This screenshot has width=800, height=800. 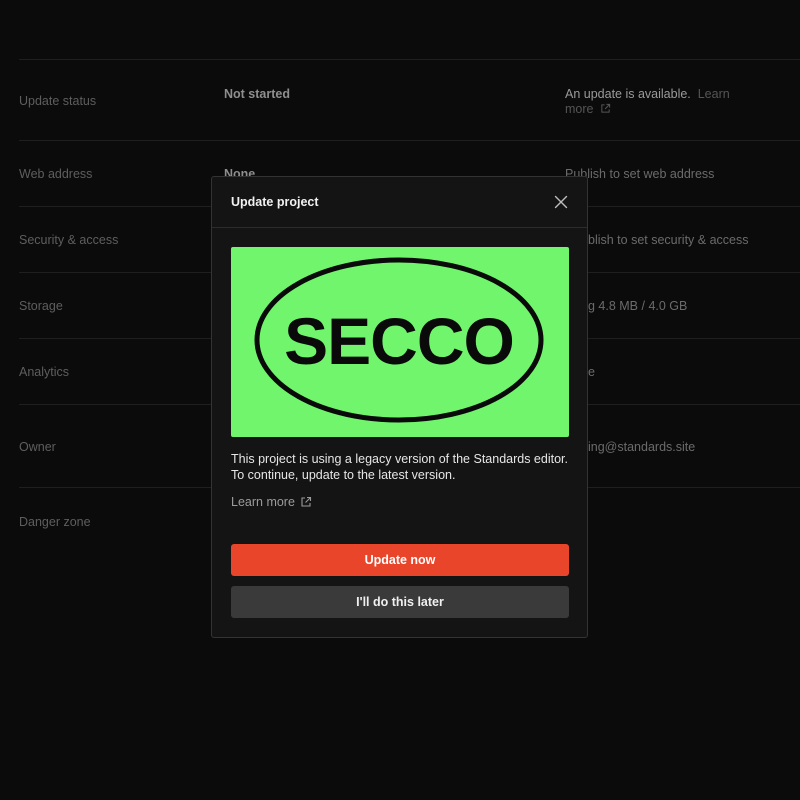 What do you see at coordinates (400, 560) in the screenshot?
I see `update-now-button: Update now` at bounding box center [400, 560].